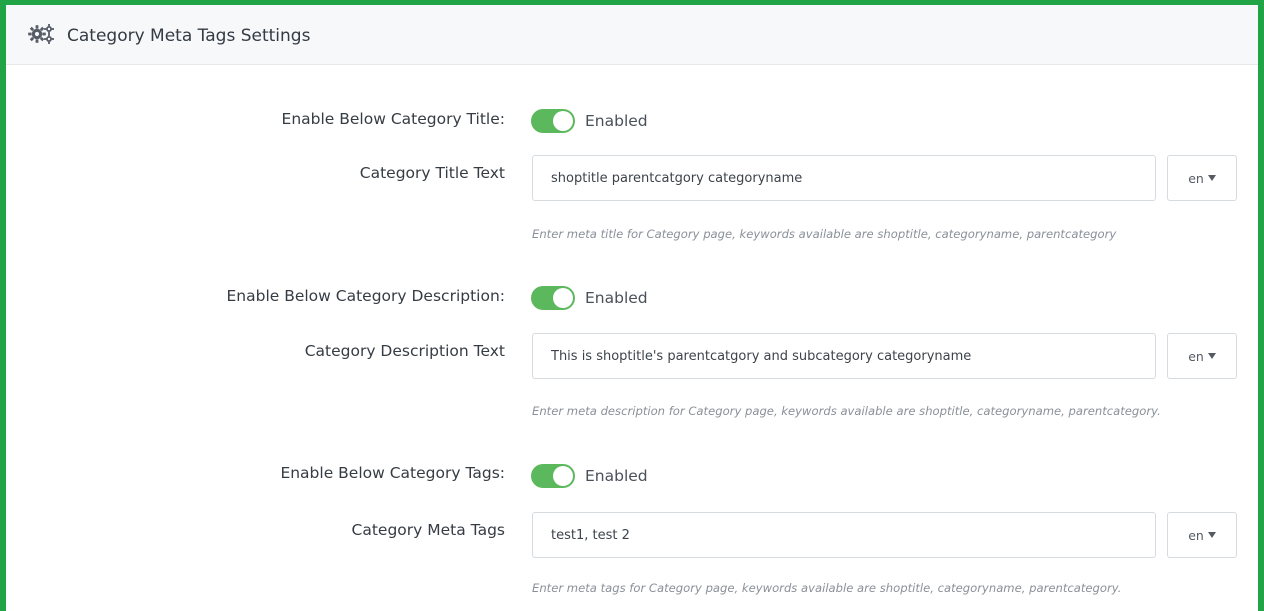  I want to click on description-lang-dropdown: en, so click(1202, 356).